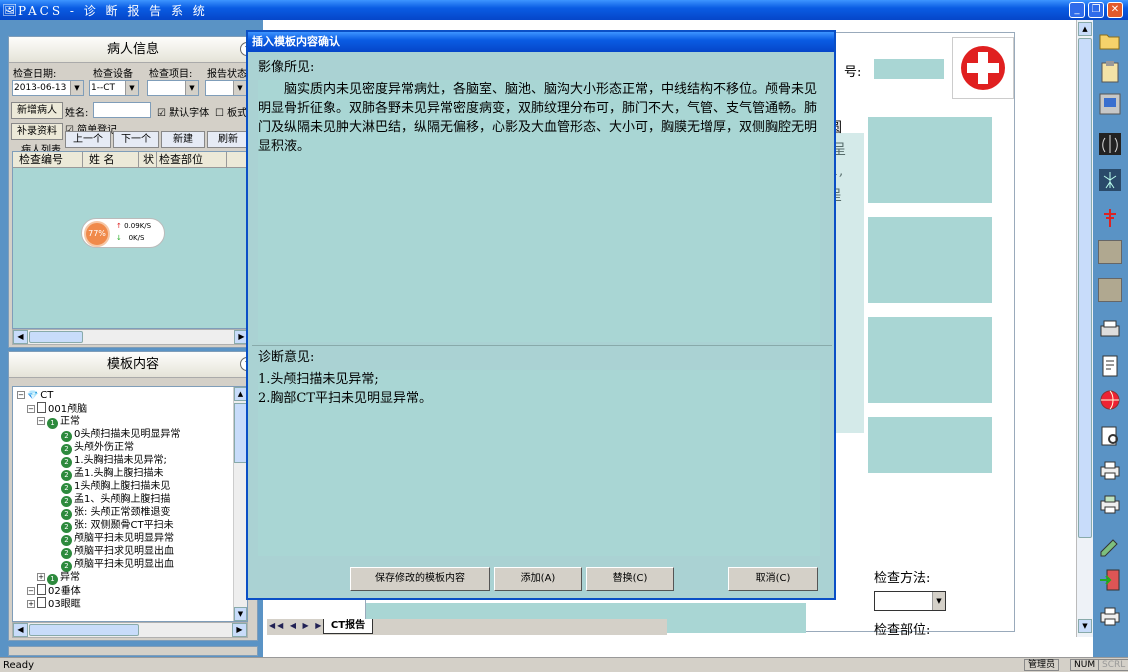  I want to click on add-record-button: 补录资料, so click(37, 131).